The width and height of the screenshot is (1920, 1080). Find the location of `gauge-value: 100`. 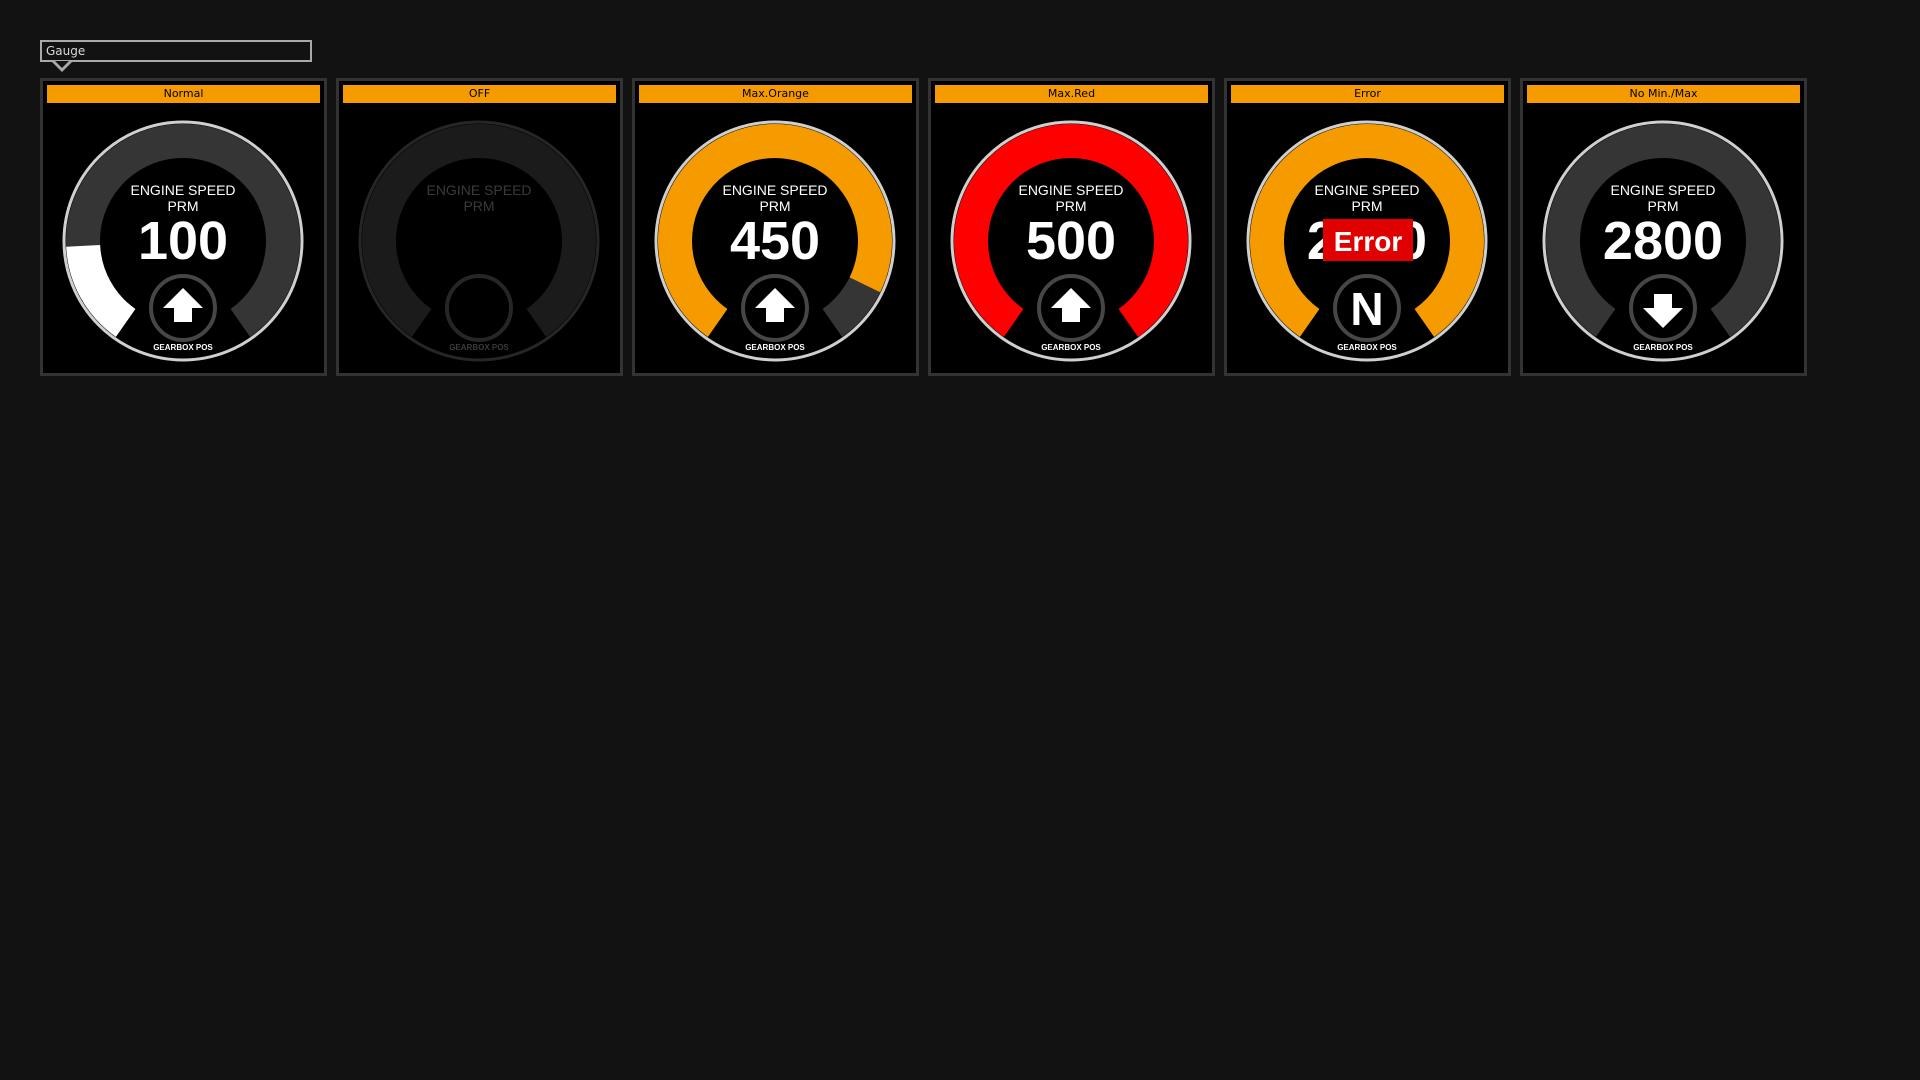

gauge-value: 100 is located at coordinates (183, 241).